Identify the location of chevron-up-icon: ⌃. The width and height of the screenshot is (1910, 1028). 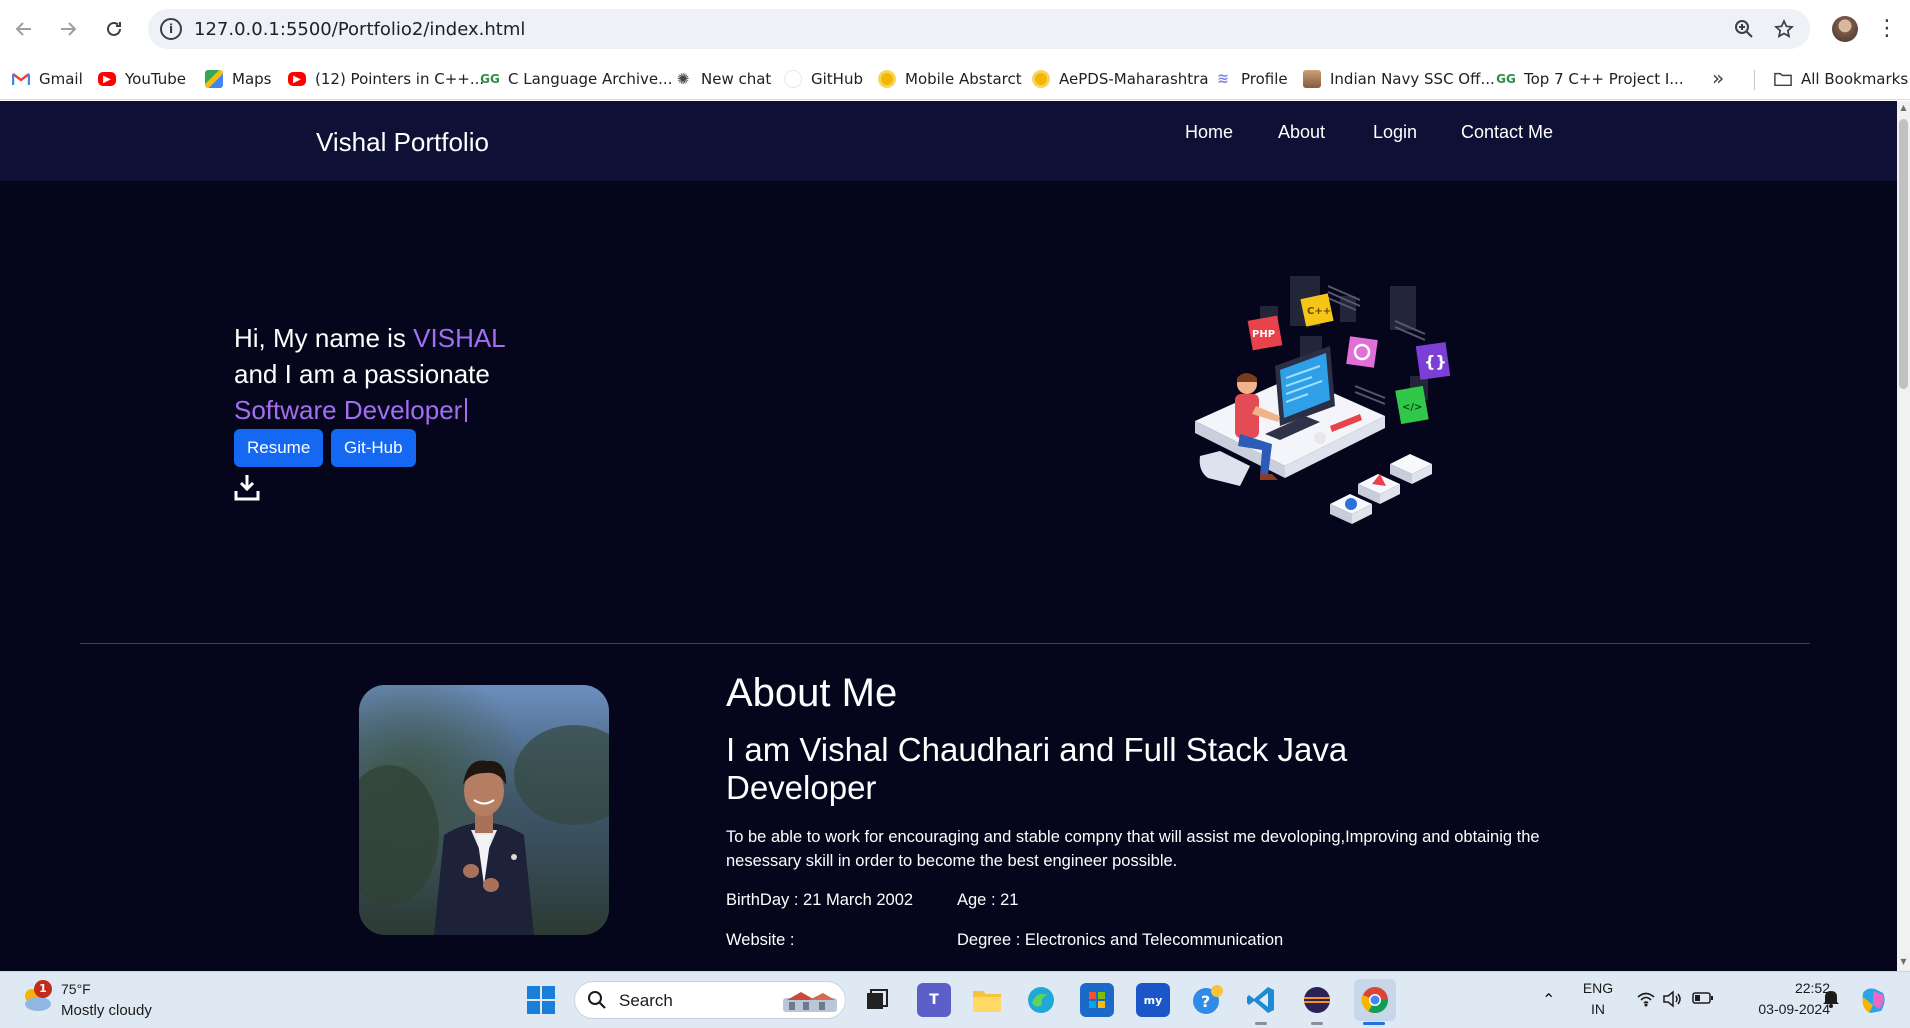
(1548, 999).